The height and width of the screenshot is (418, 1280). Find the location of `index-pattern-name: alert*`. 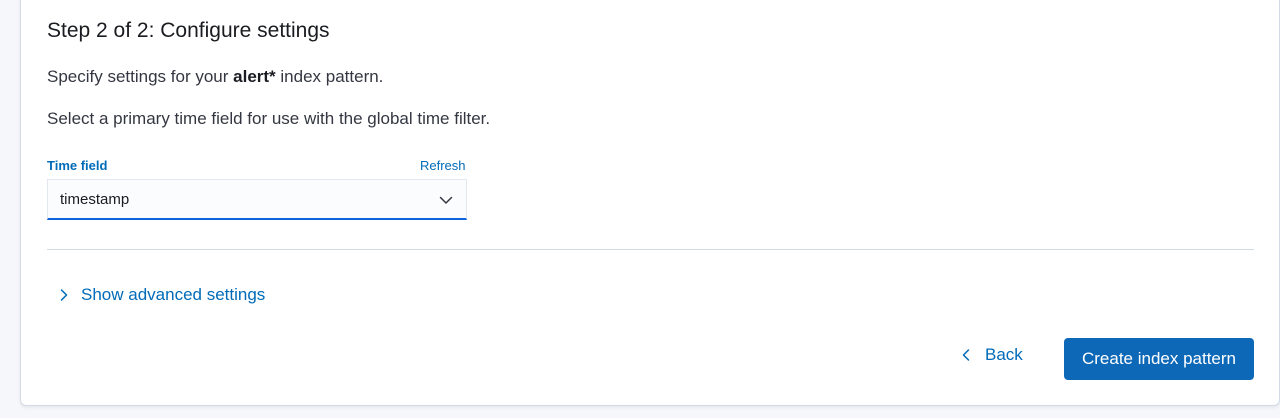

index-pattern-name: alert* is located at coordinates (254, 76).